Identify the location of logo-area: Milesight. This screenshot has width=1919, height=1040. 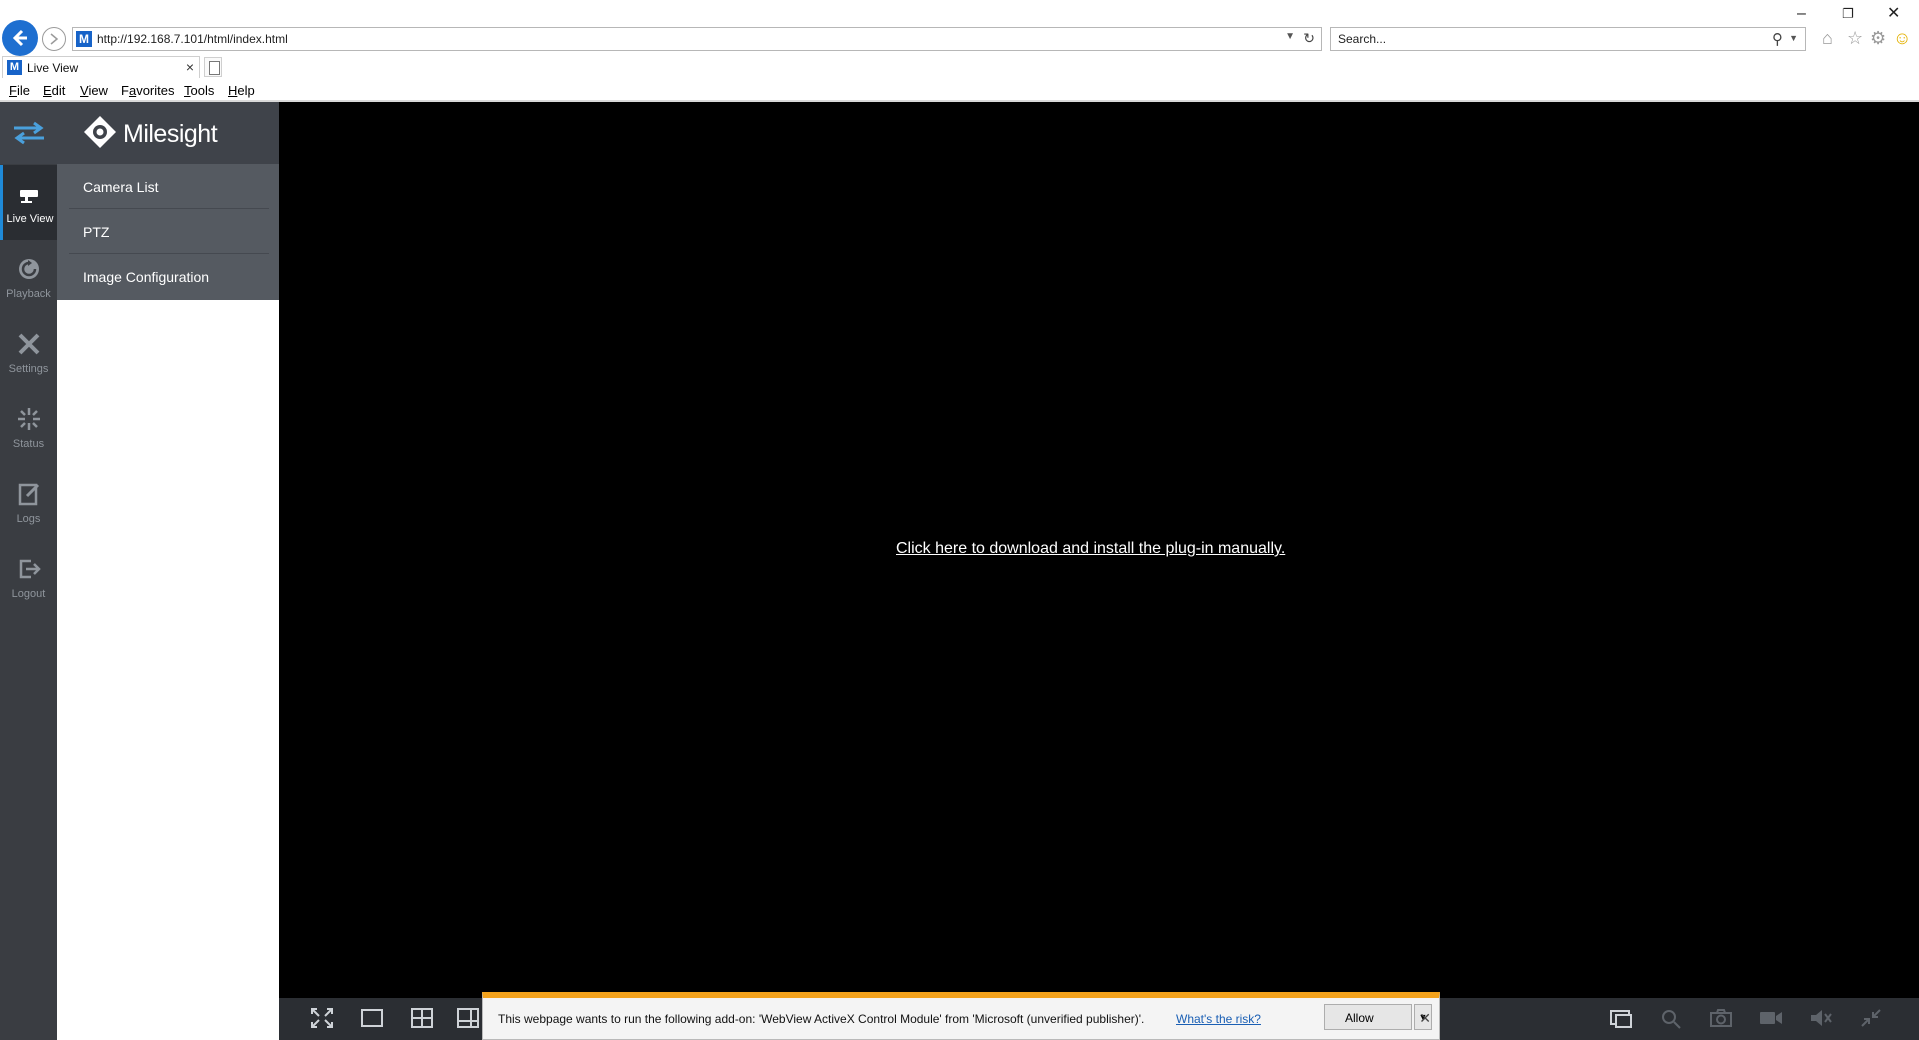
(168, 133).